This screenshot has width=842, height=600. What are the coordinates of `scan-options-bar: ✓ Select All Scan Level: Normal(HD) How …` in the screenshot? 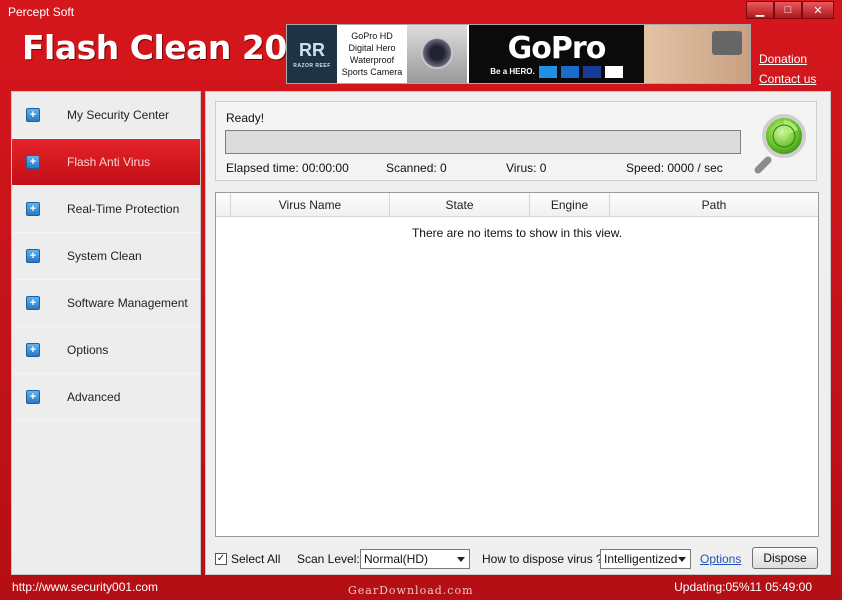 It's located at (517, 559).